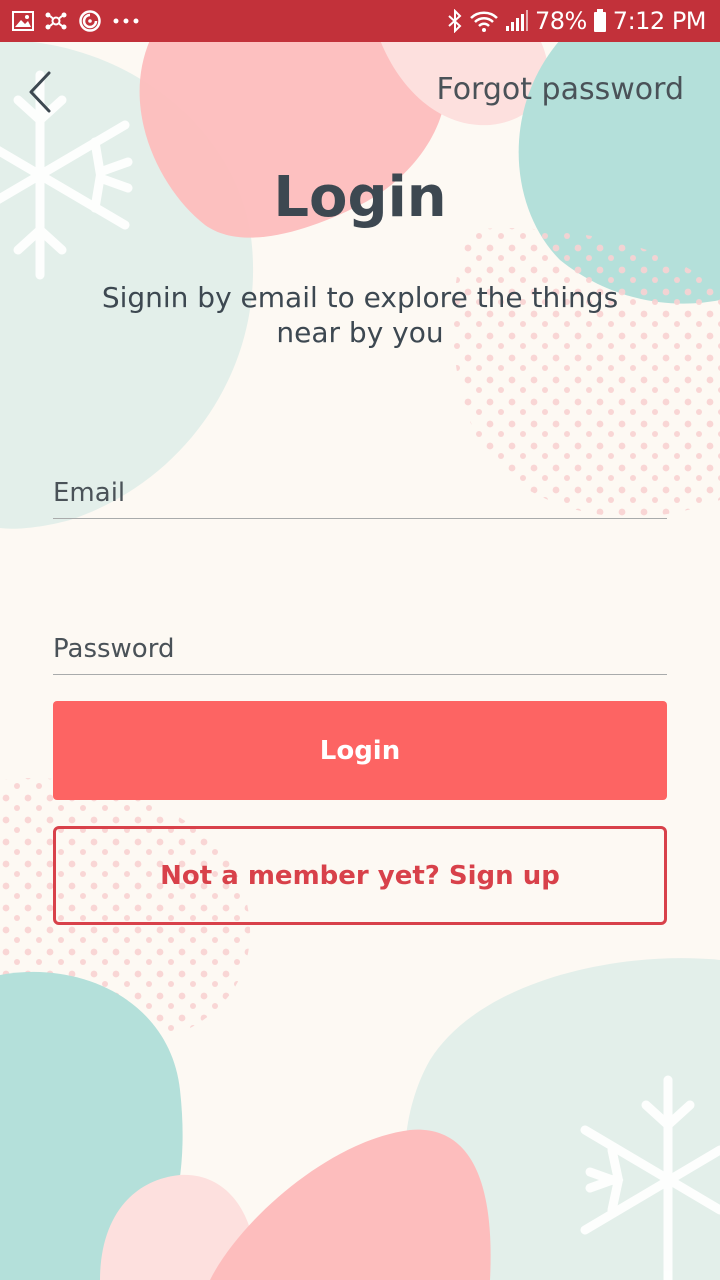 This screenshot has height=1280, width=720. What do you see at coordinates (76, 21) in the screenshot?
I see `status-bar-left` at bounding box center [76, 21].